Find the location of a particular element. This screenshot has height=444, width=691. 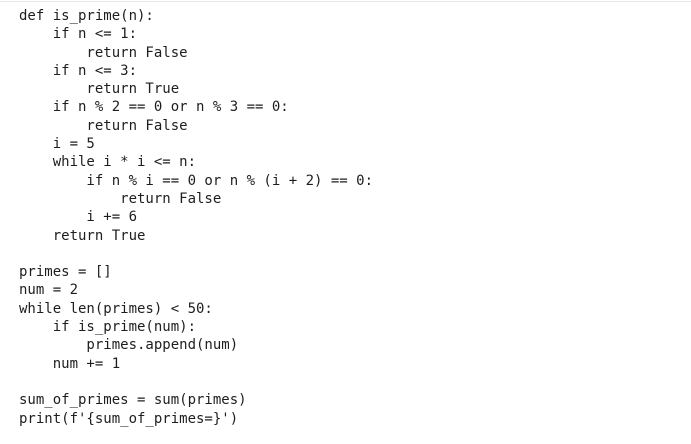

code-line: if n <= 3: is located at coordinates (78, 70).